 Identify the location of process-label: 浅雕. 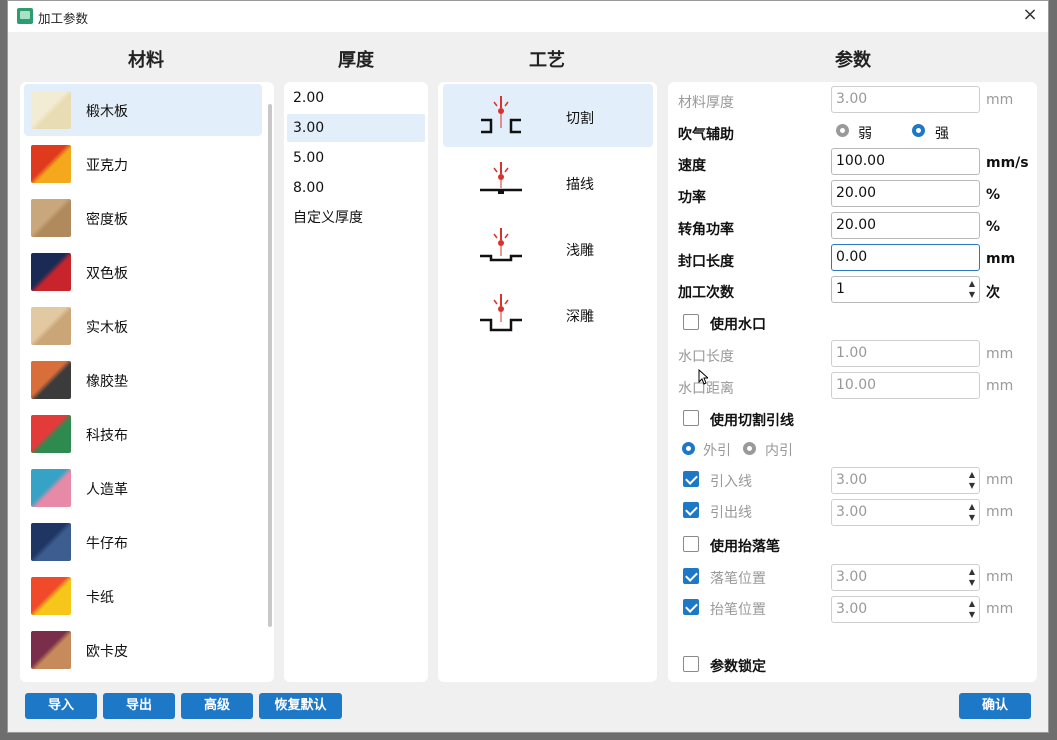
(580, 251).